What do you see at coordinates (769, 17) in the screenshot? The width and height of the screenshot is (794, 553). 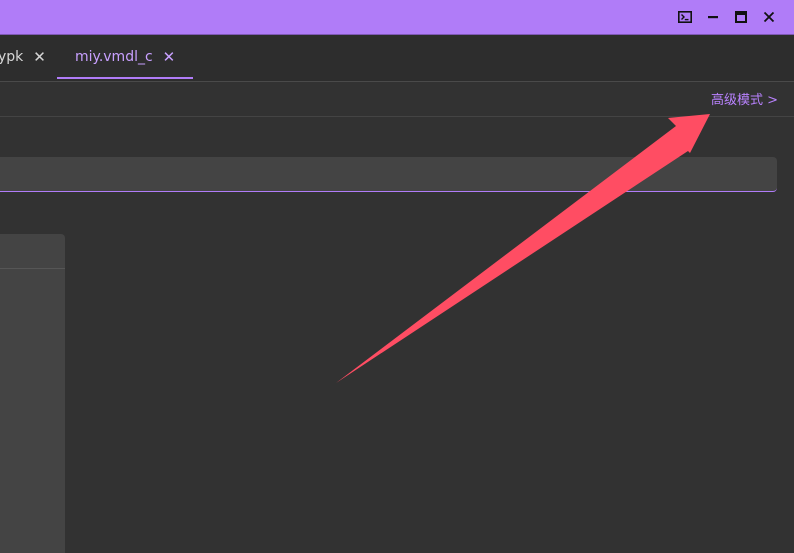 I see `close-icon` at bounding box center [769, 17].